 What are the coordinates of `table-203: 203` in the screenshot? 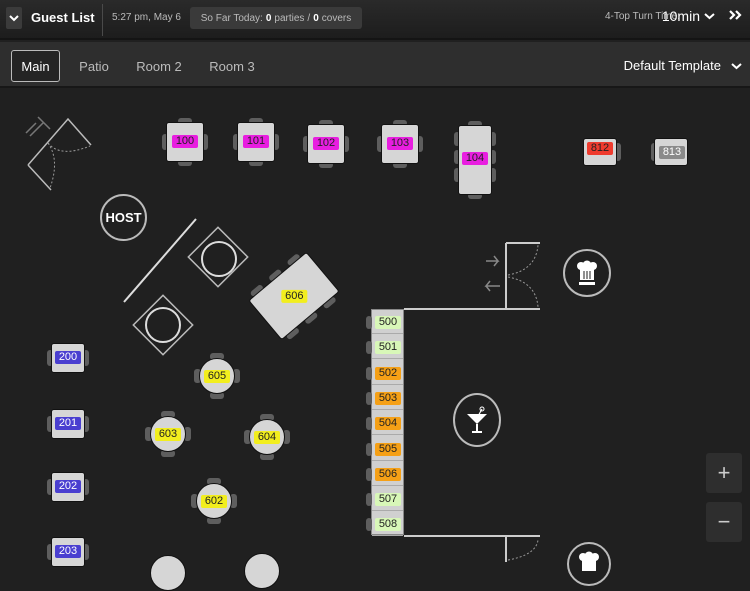 It's located at (68, 552).